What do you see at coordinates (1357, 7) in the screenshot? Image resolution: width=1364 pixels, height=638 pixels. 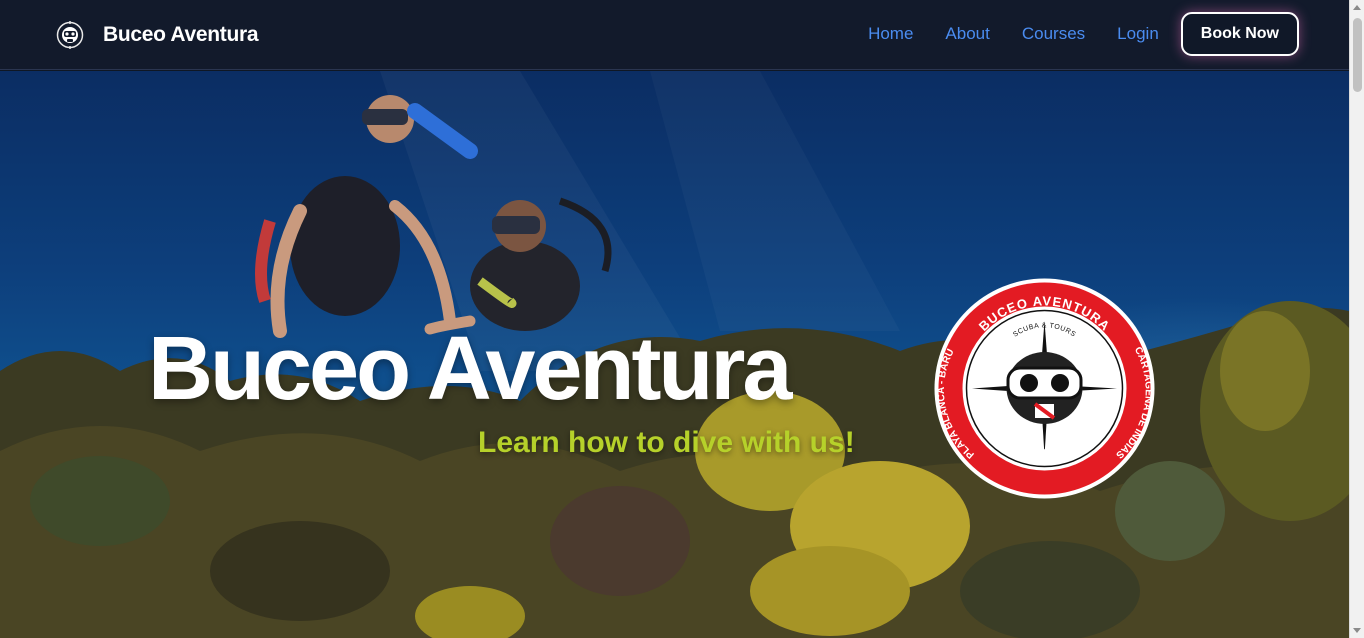 I see `scroll-up-arrow-icon` at bounding box center [1357, 7].